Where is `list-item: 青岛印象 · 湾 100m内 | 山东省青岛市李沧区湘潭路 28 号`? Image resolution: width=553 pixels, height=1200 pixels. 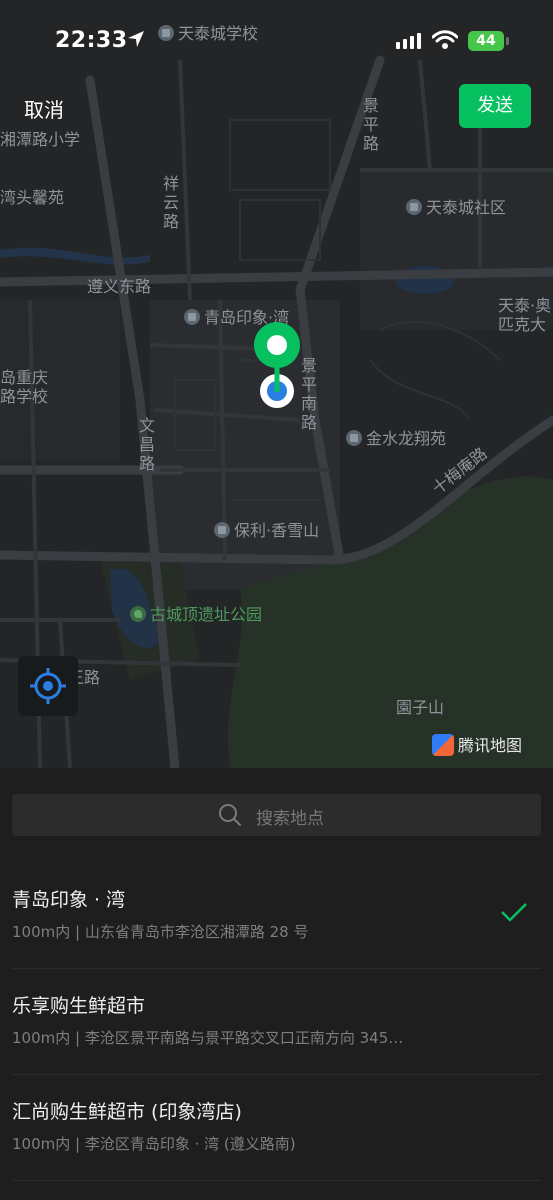 list-item: 青岛印象 · 湾 100m内 | 山东省青岛市李沧区湘潭路 28 号 is located at coordinates (276, 916).